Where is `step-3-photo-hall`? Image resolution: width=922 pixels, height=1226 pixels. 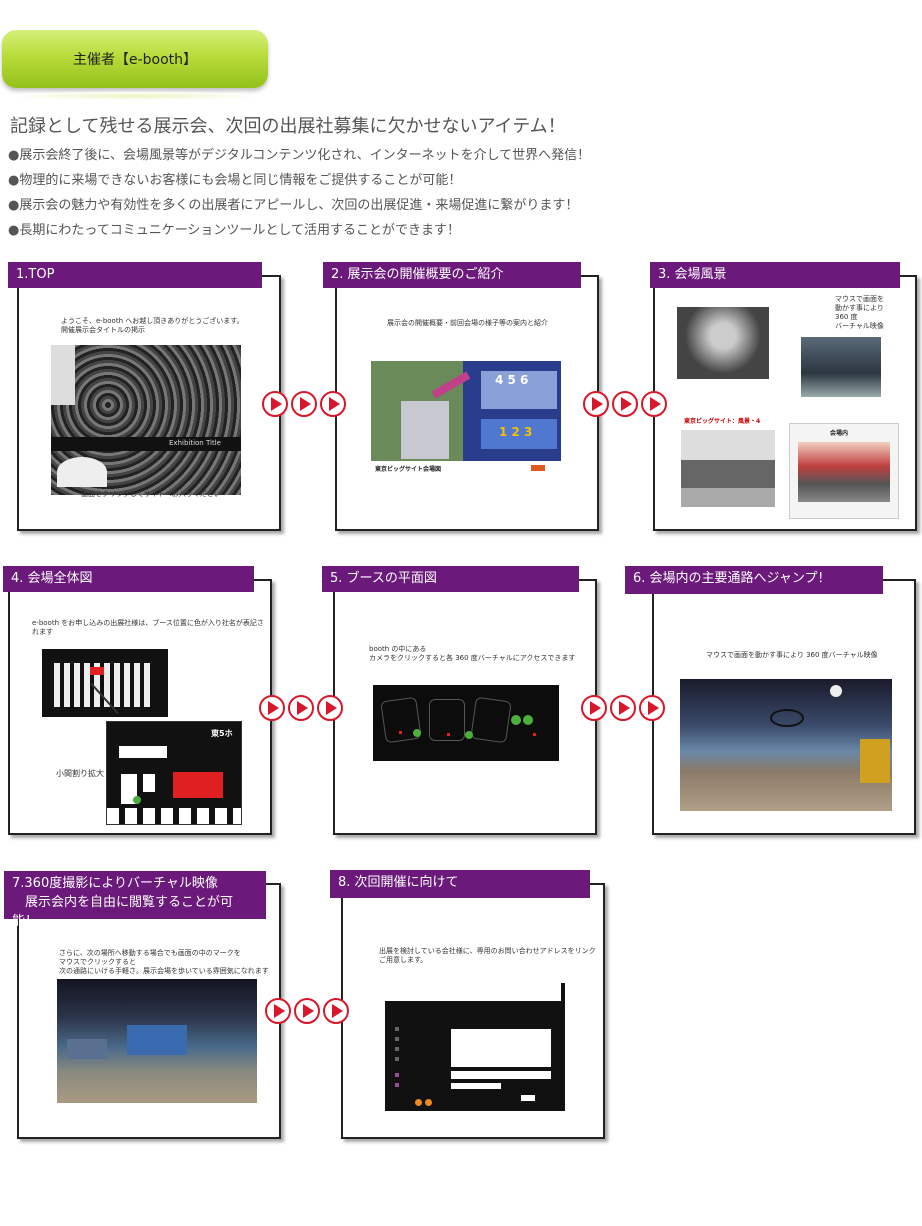
step-3-photo-hall is located at coordinates (723, 343).